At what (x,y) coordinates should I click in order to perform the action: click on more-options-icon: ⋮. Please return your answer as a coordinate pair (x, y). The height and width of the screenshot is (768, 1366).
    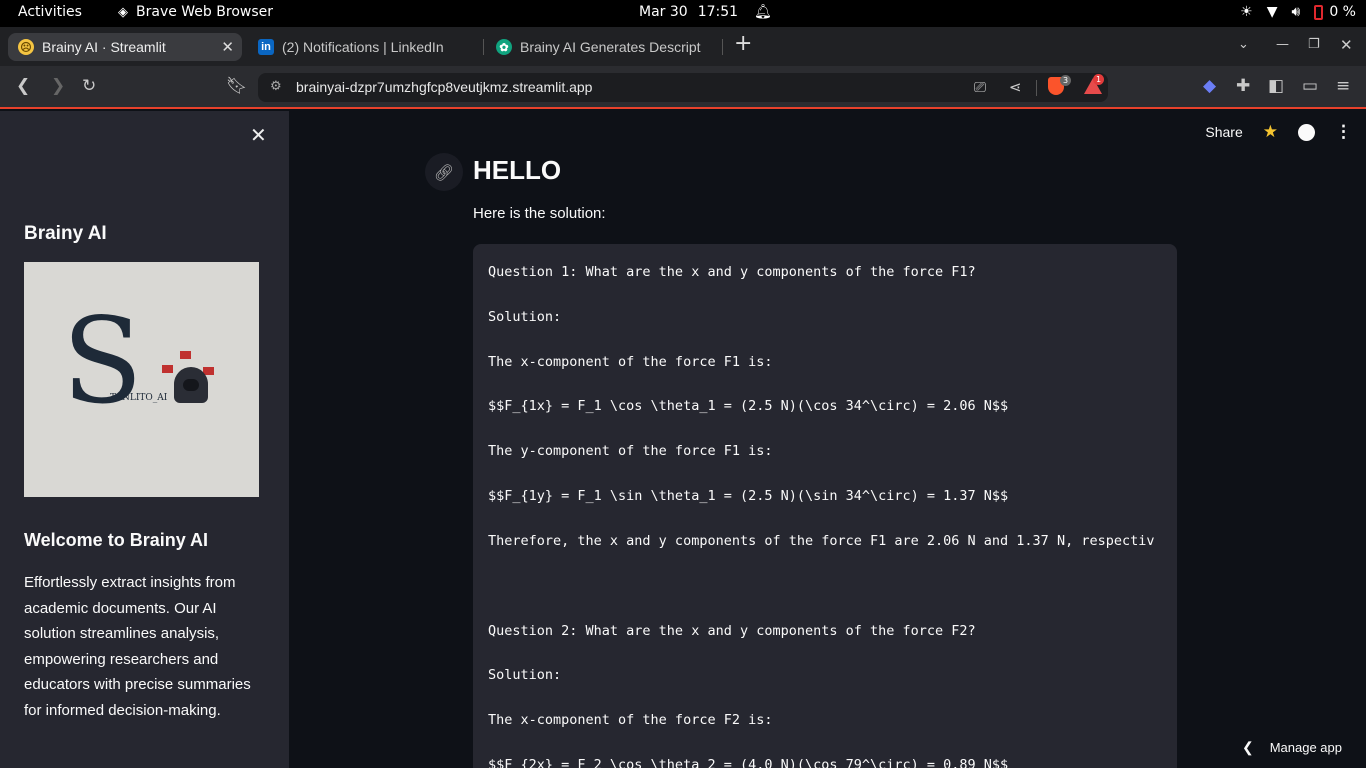
    Looking at the image, I should click on (1343, 132).